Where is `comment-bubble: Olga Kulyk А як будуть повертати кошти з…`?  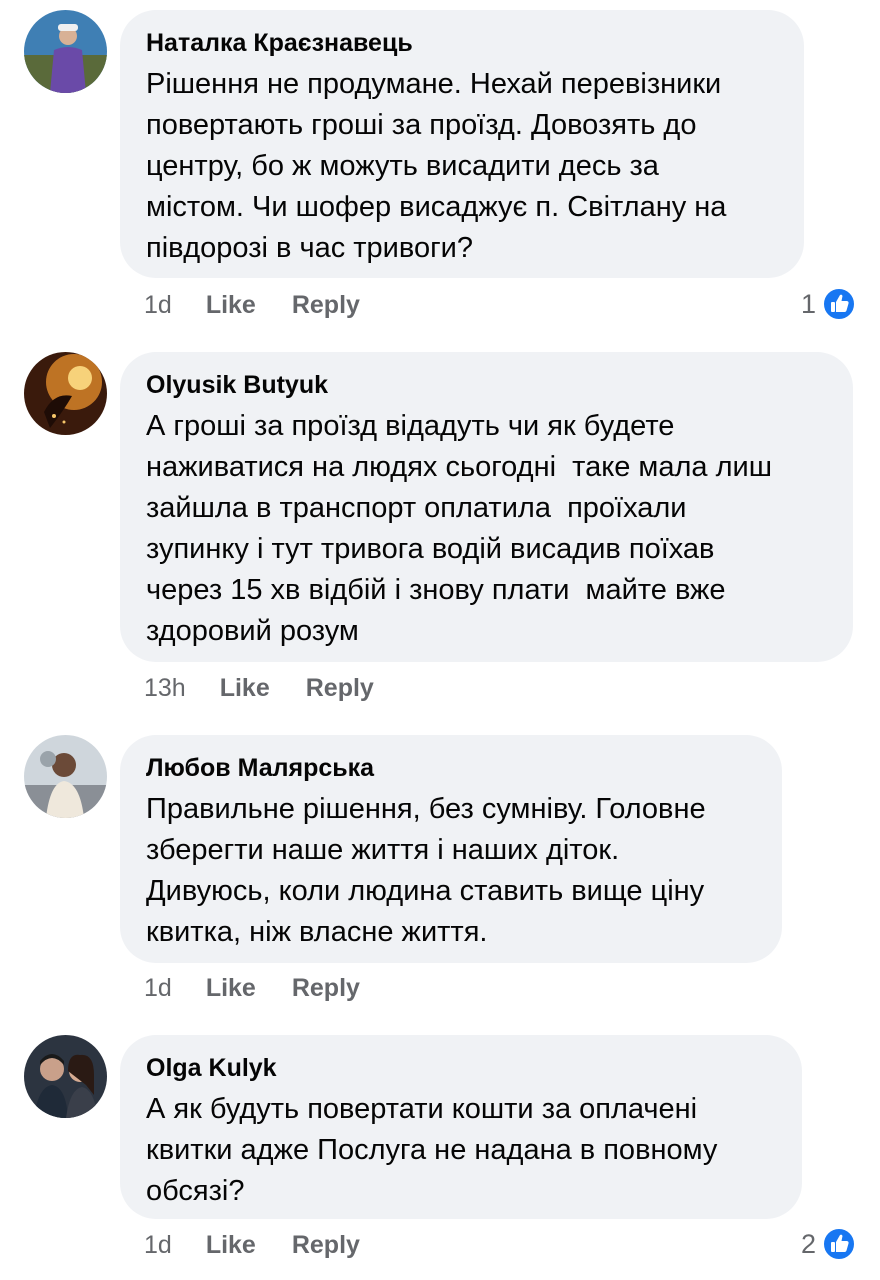
comment-bubble: Olga Kulyk А як будуть повертати кошти з… is located at coordinates (461, 1127).